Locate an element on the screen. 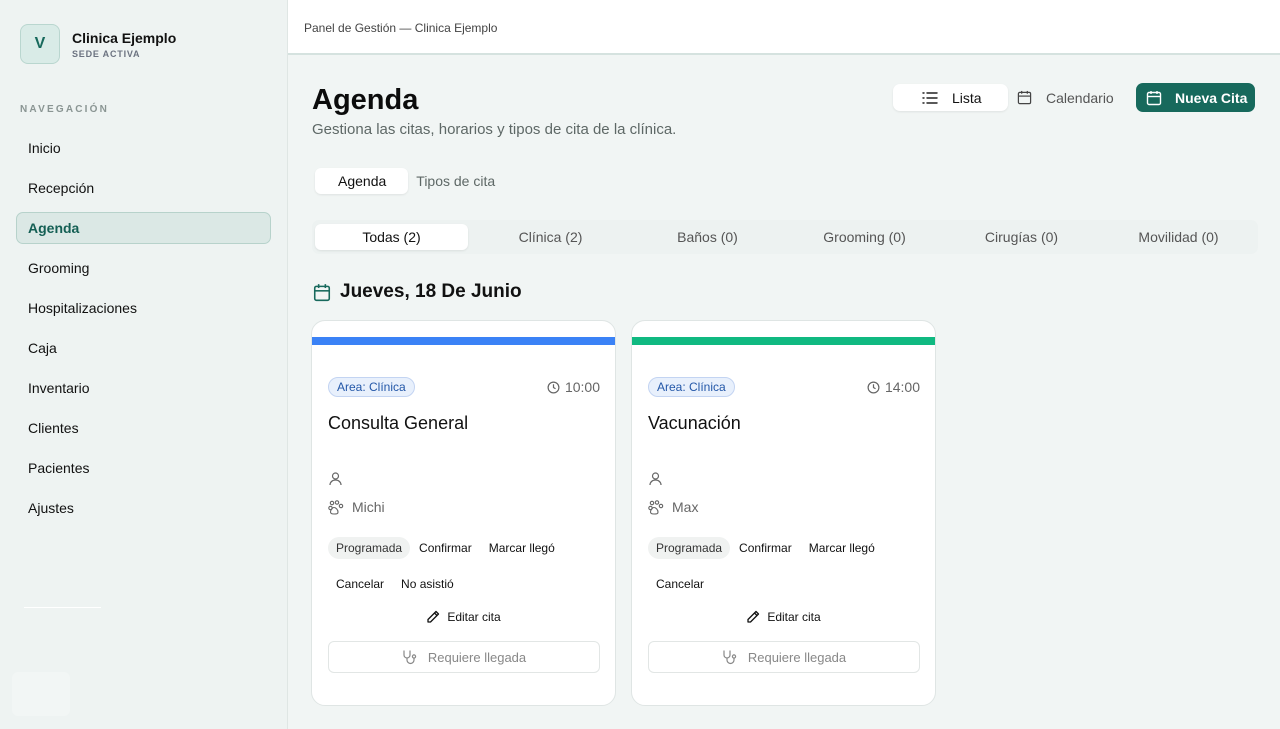  appointment-title: Consulta General is located at coordinates (398, 423).